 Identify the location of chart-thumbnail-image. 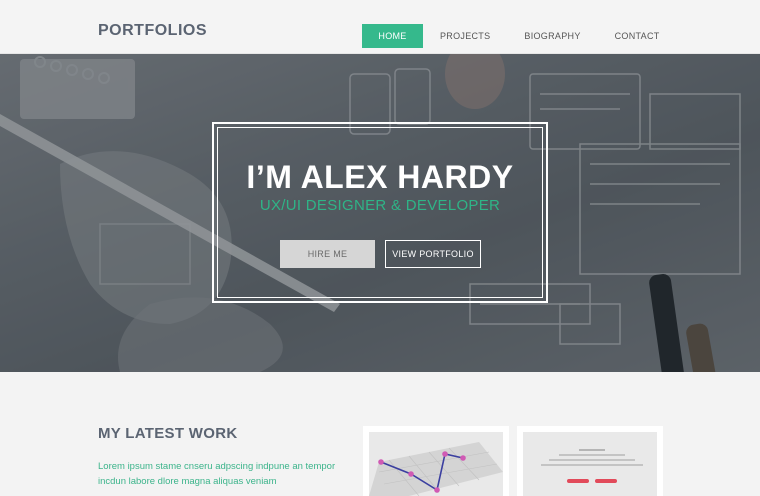
(436, 469).